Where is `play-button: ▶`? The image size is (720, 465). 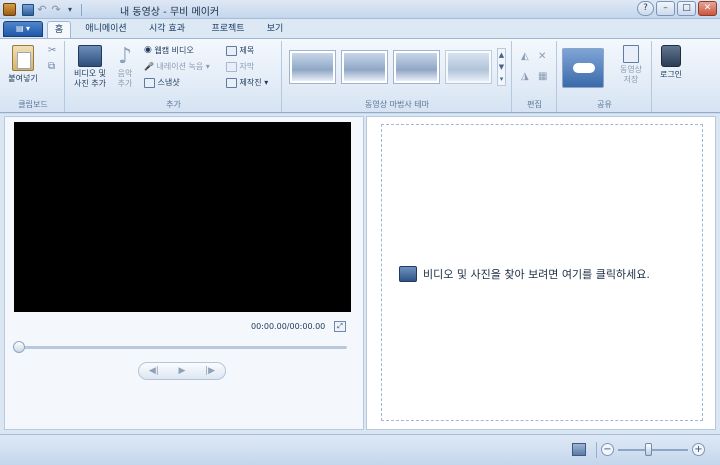
play-button: ▶ is located at coordinates (182, 371).